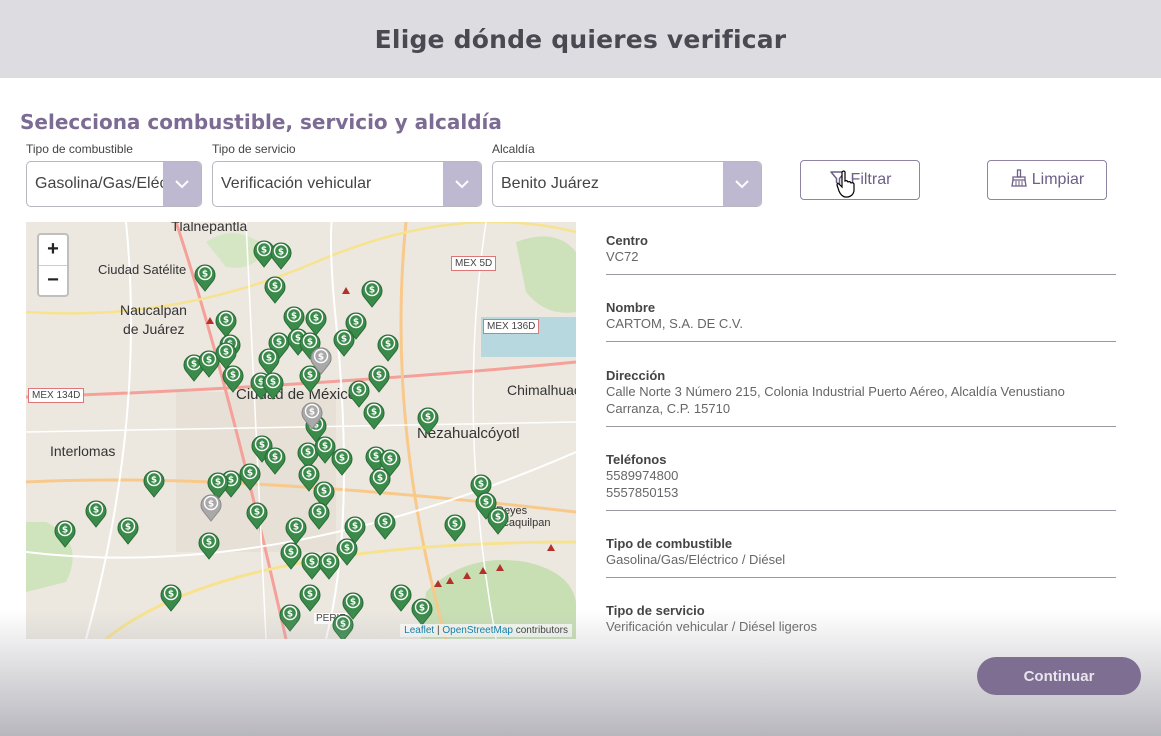  I want to click on page-header: Elige dónde quieres verificar, so click(580, 39).